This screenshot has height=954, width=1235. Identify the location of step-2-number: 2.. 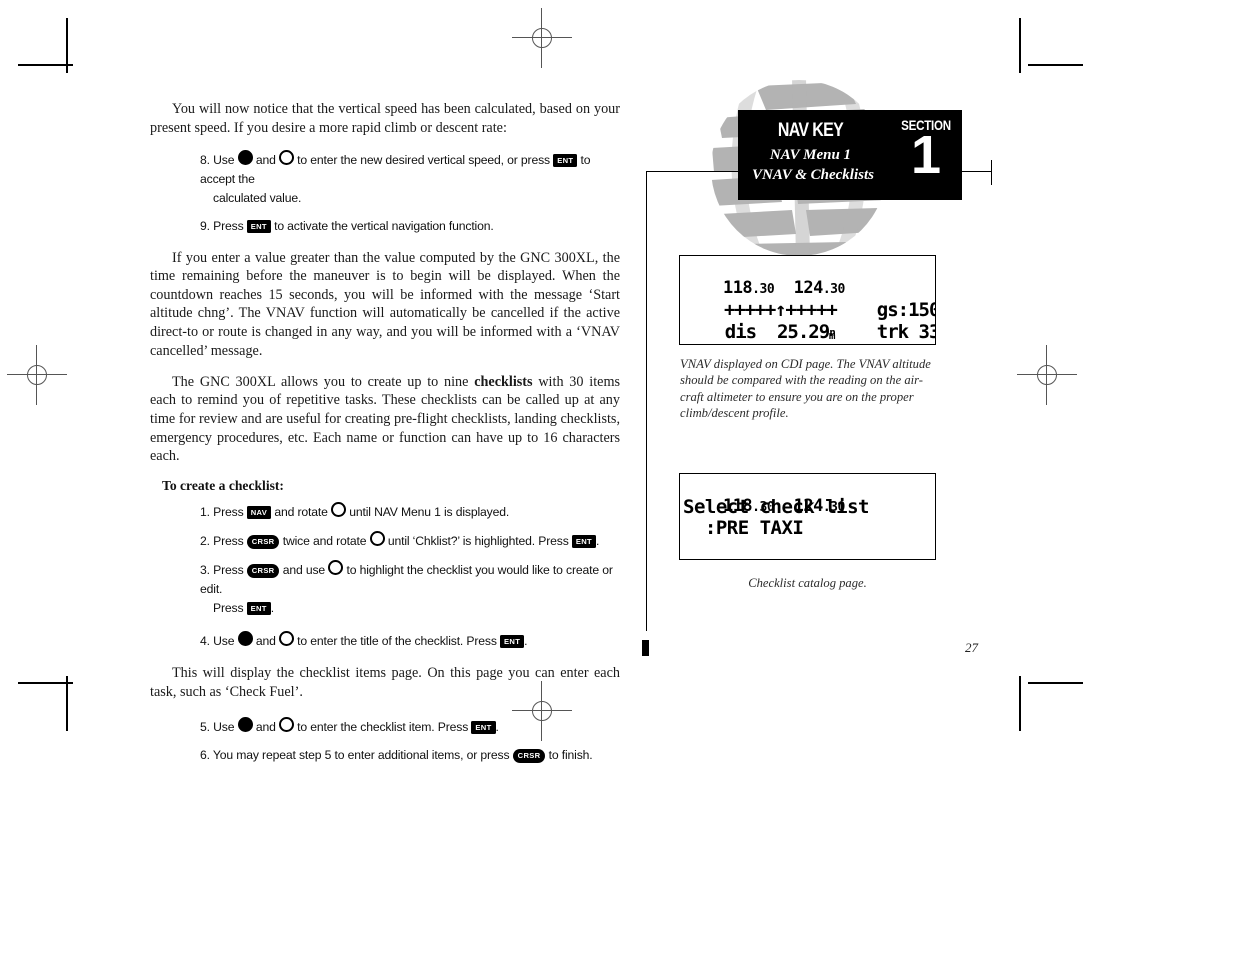
(207, 541).